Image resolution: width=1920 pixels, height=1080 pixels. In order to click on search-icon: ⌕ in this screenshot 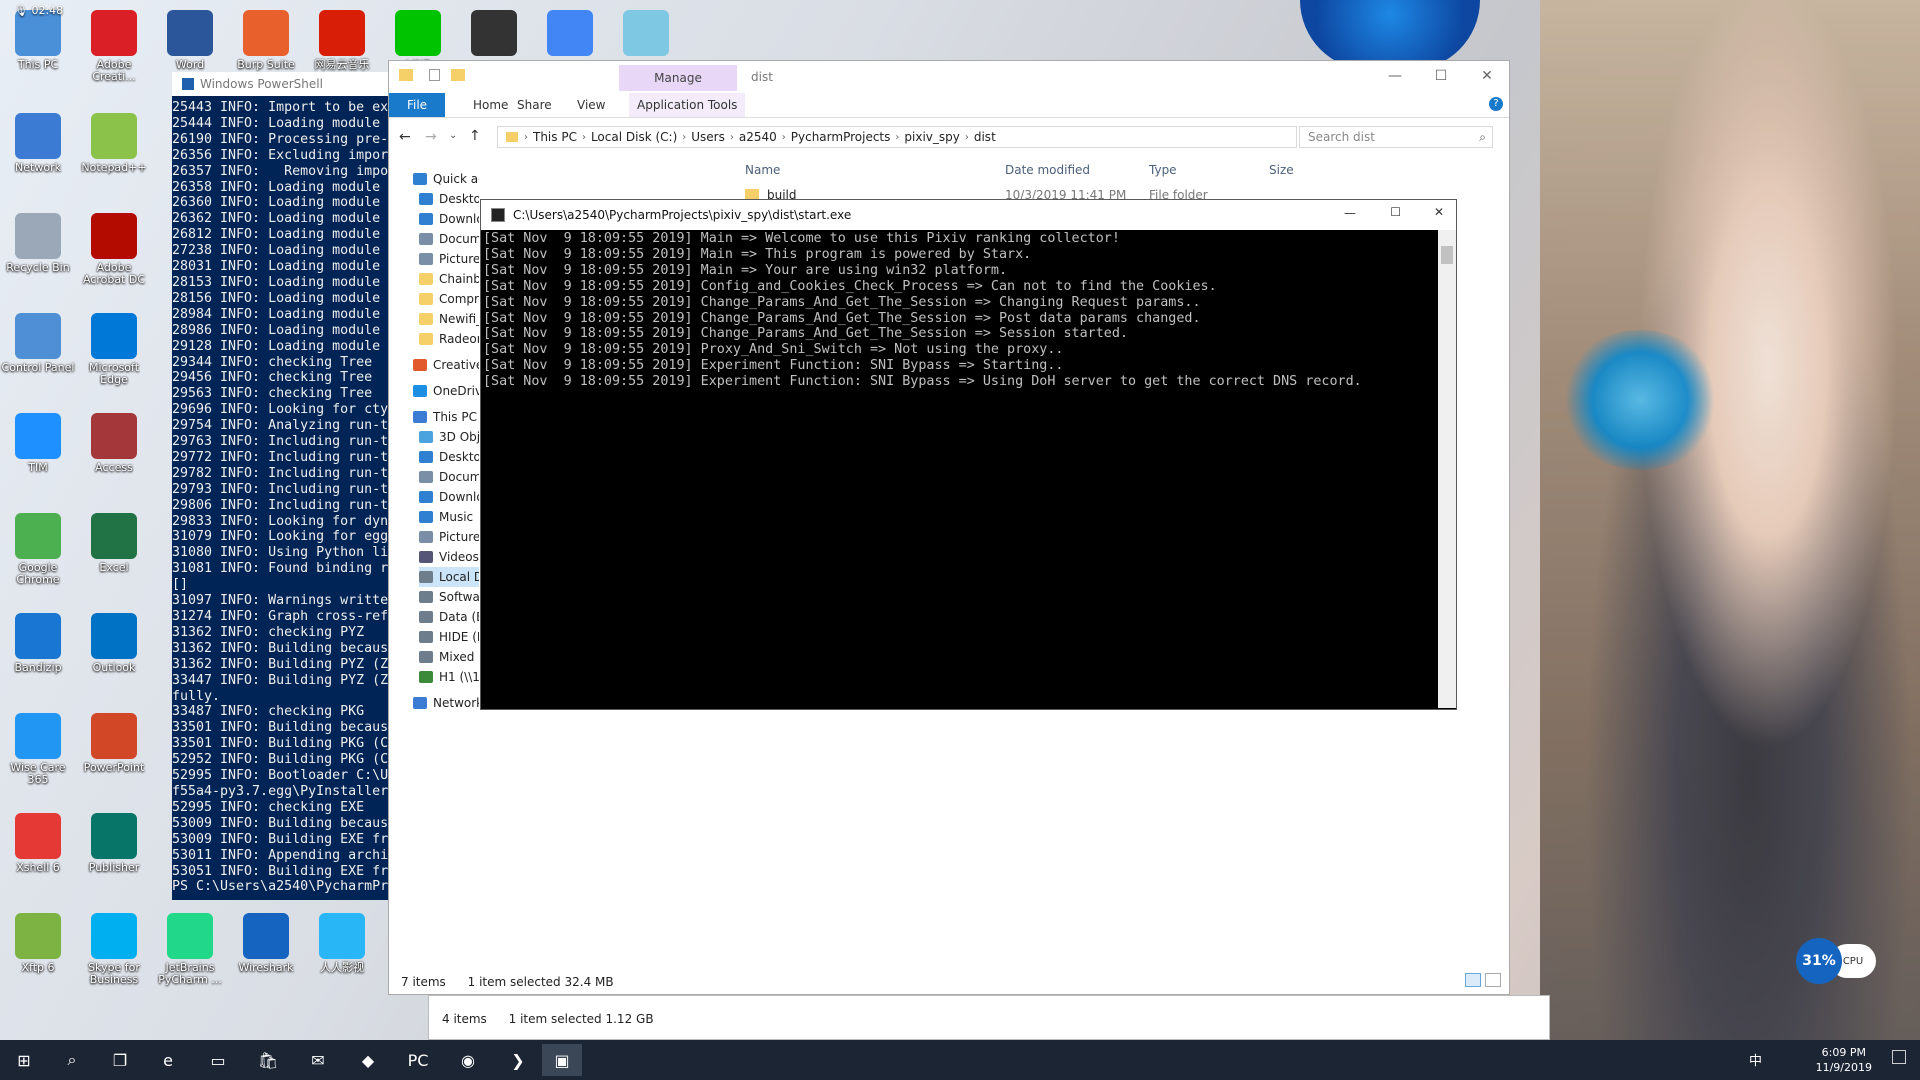, I will do `click(72, 1060)`.